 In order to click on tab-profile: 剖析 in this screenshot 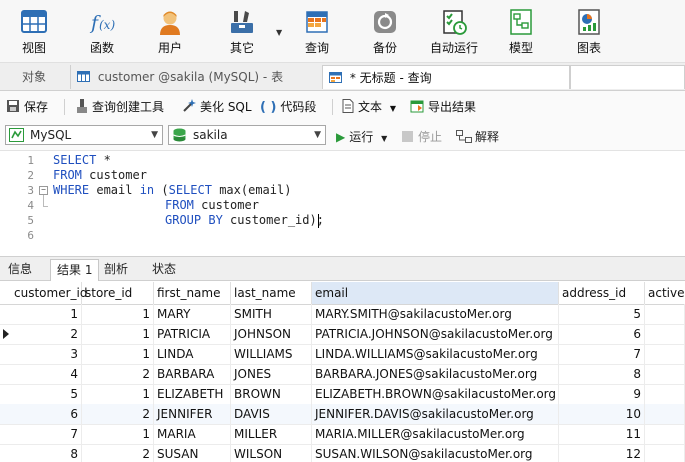, I will do `click(116, 269)`.